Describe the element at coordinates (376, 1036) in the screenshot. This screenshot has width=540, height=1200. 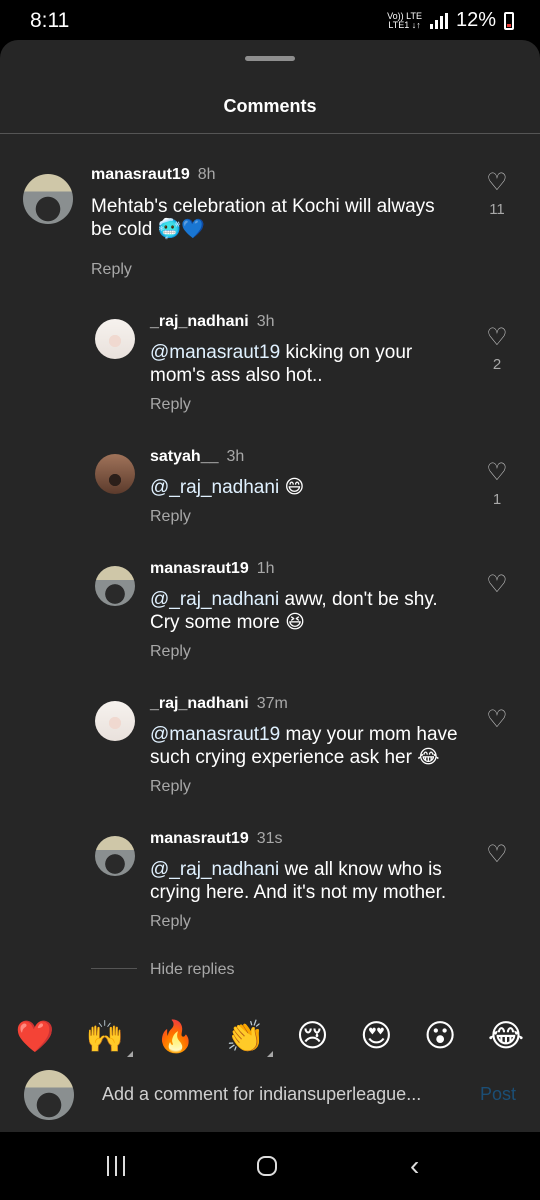
I see `heart-eyes-emoji-button: 😍` at that location.